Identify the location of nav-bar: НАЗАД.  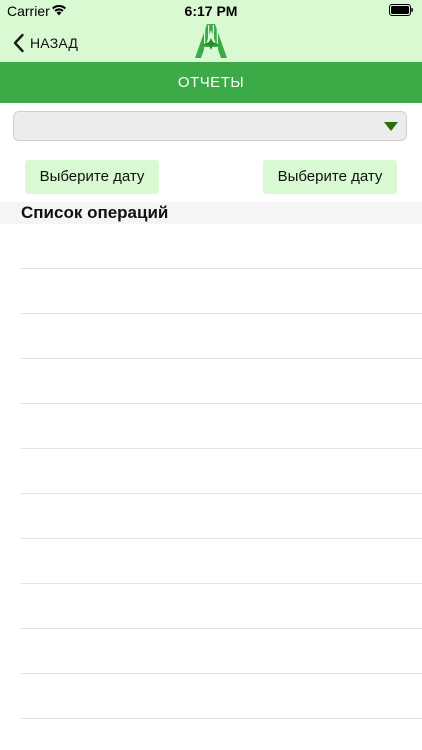
(211, 42).